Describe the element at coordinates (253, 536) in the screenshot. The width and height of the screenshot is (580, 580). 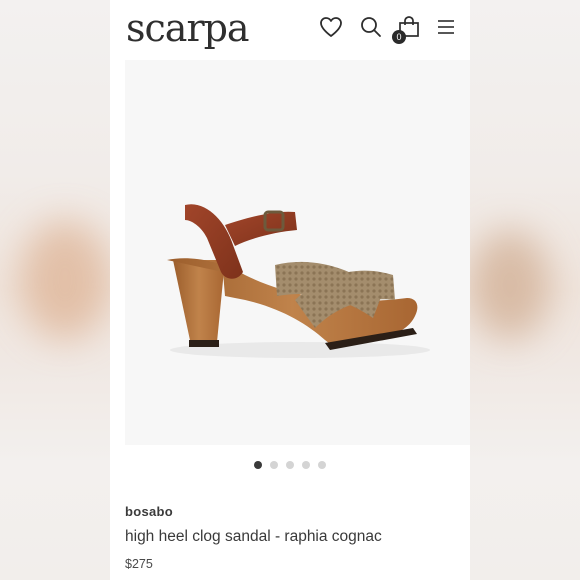
I see `product-title: high heel clog sandal - raphia cognac` at that location.